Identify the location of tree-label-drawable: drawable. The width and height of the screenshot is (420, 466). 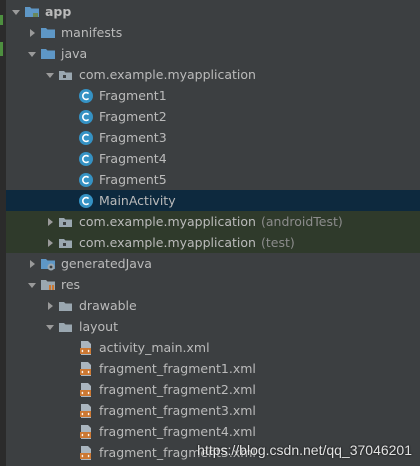
(108, 305).